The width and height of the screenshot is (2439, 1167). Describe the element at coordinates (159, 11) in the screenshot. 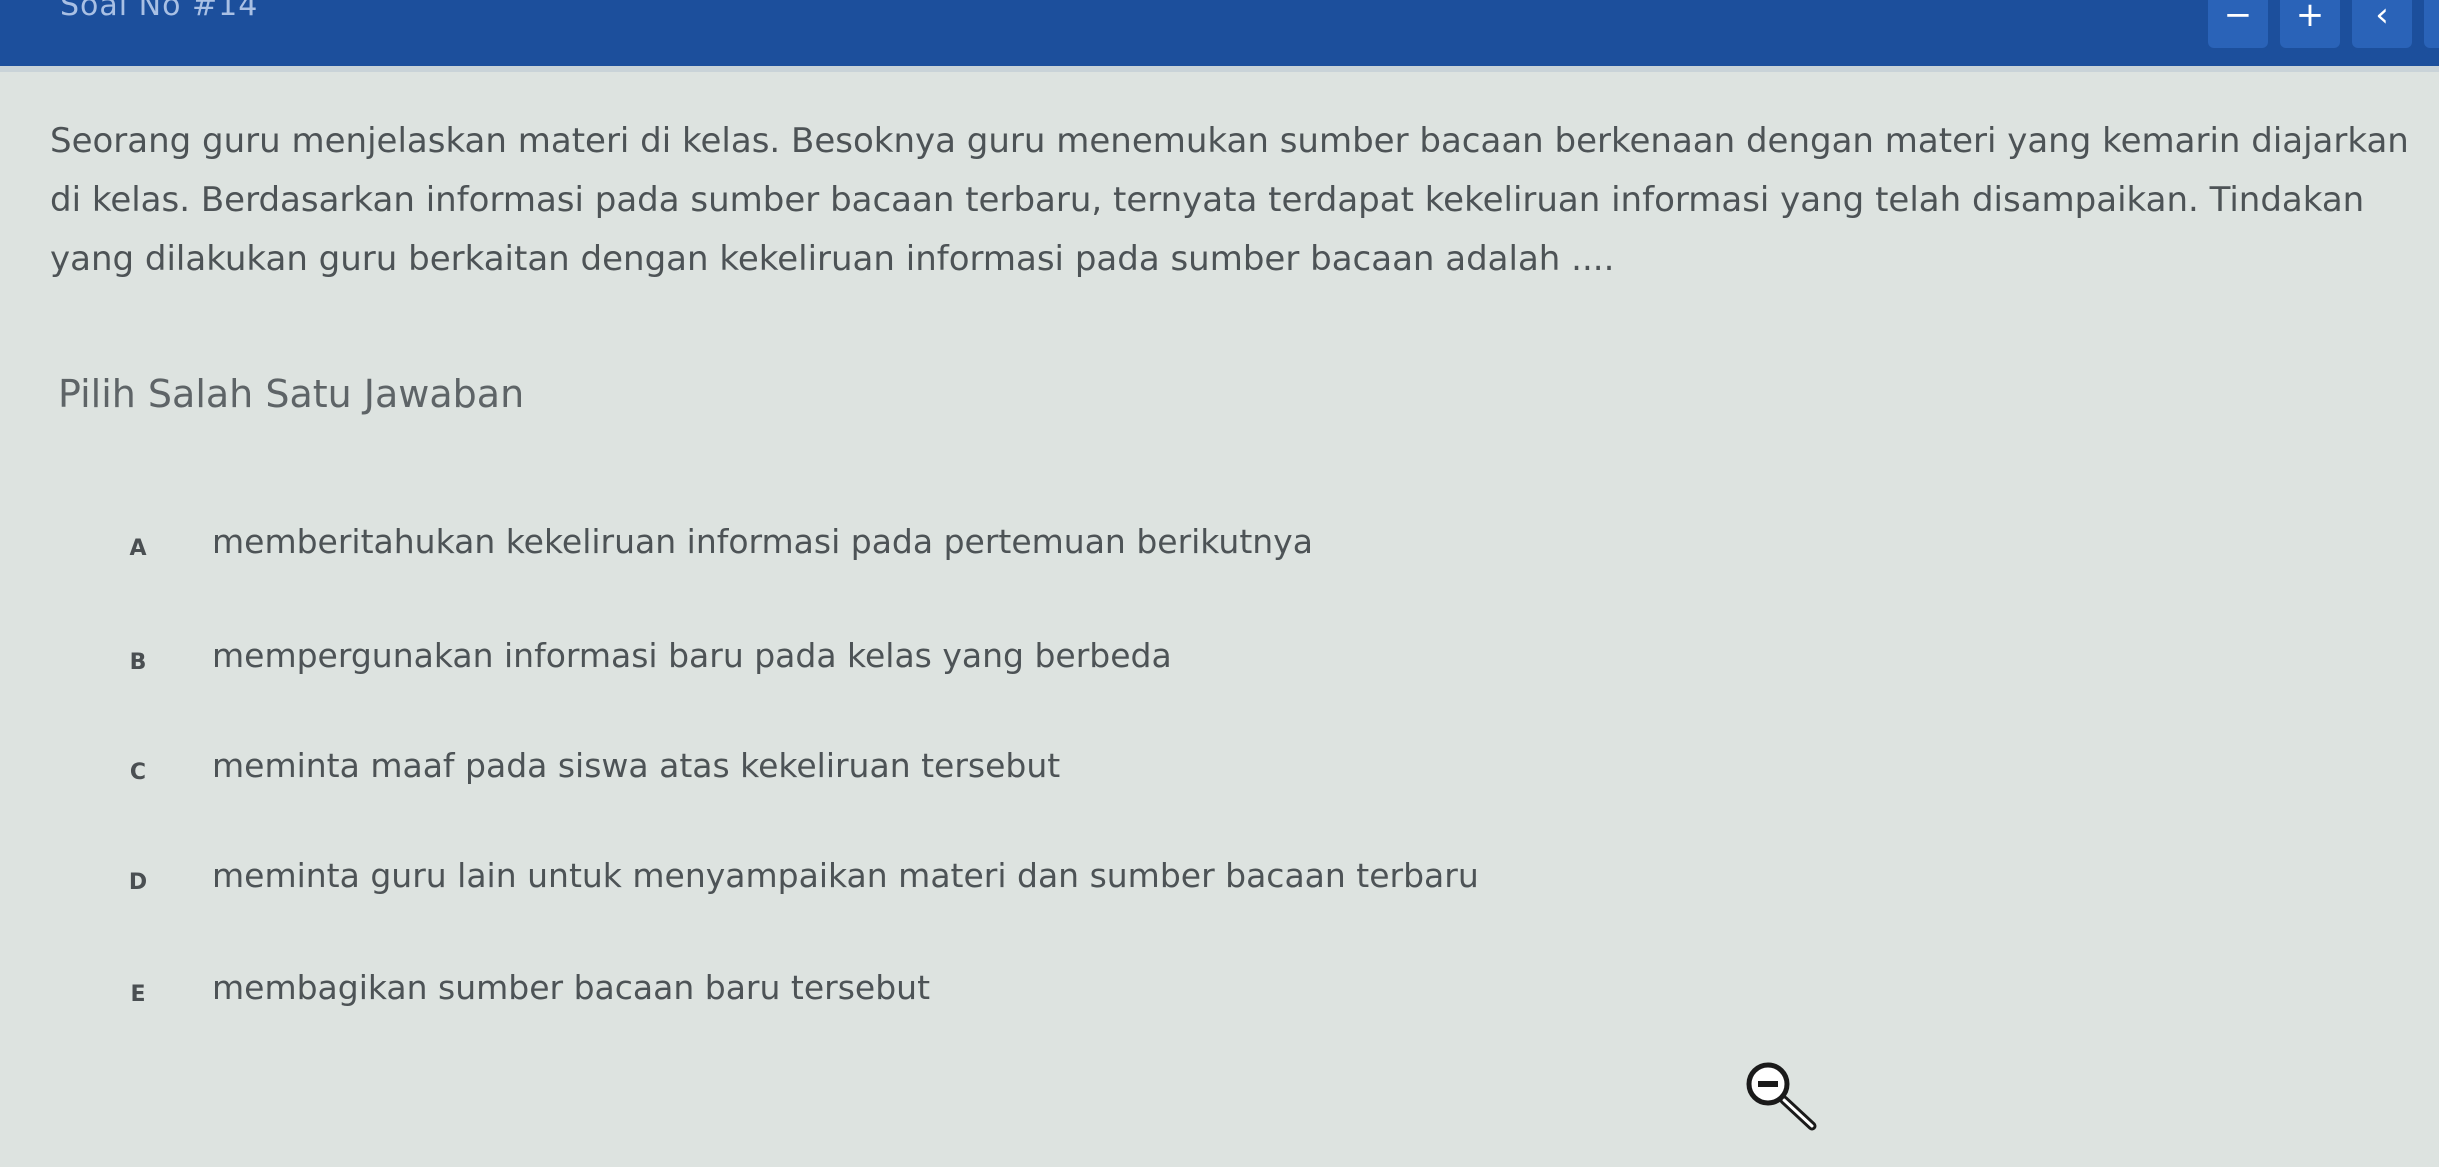

I see `question-number-title: Soal No #14` at that location.